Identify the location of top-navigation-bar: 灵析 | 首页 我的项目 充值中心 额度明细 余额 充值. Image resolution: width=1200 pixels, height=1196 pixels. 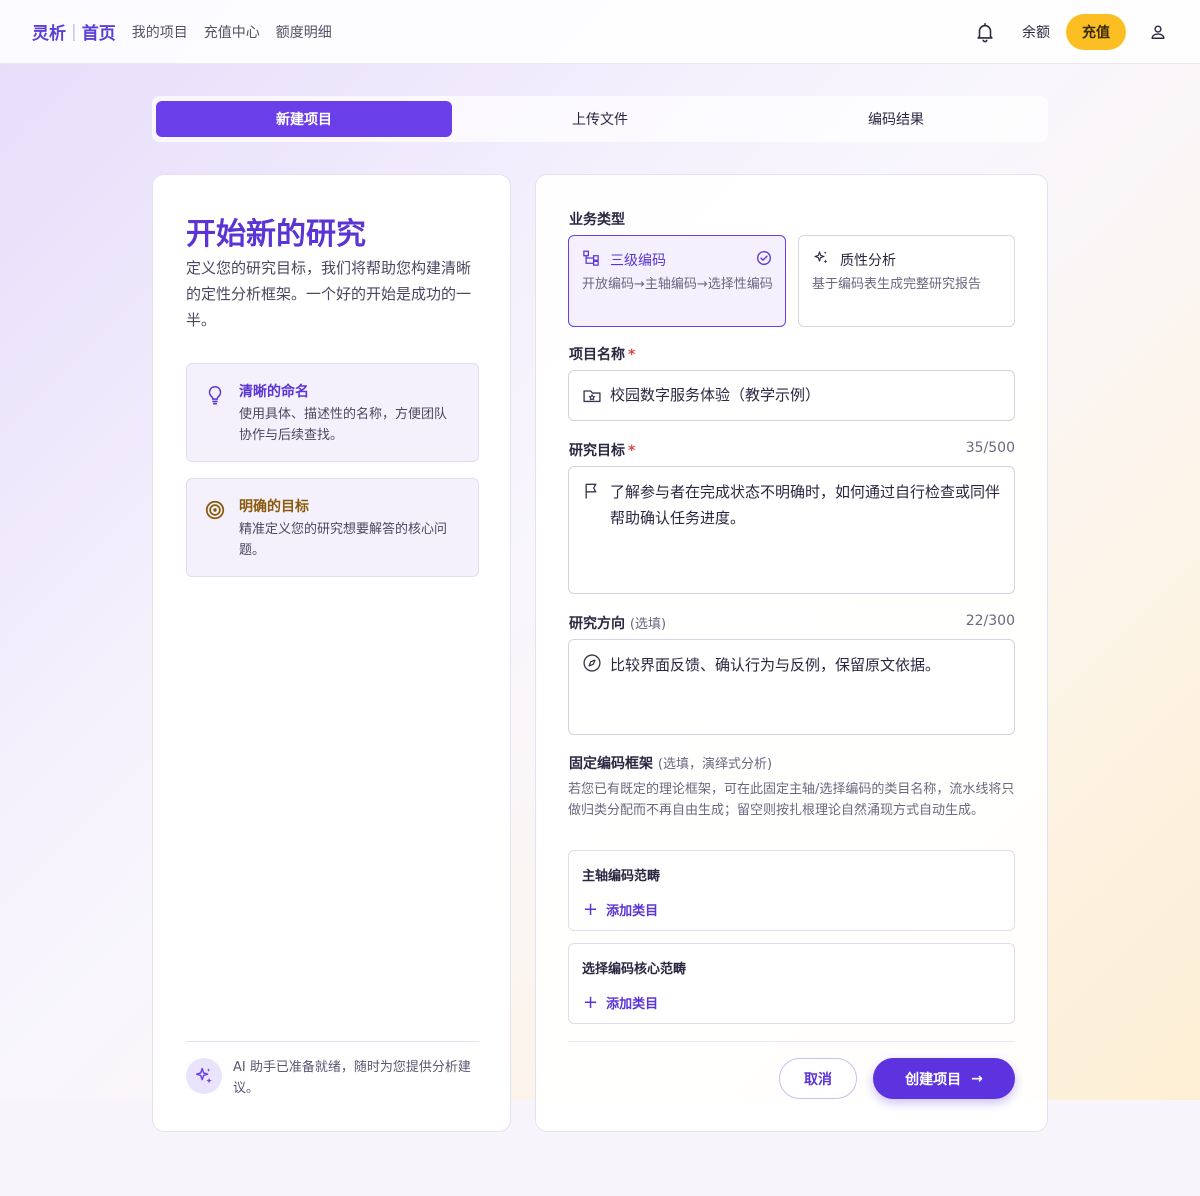
(600, 32).